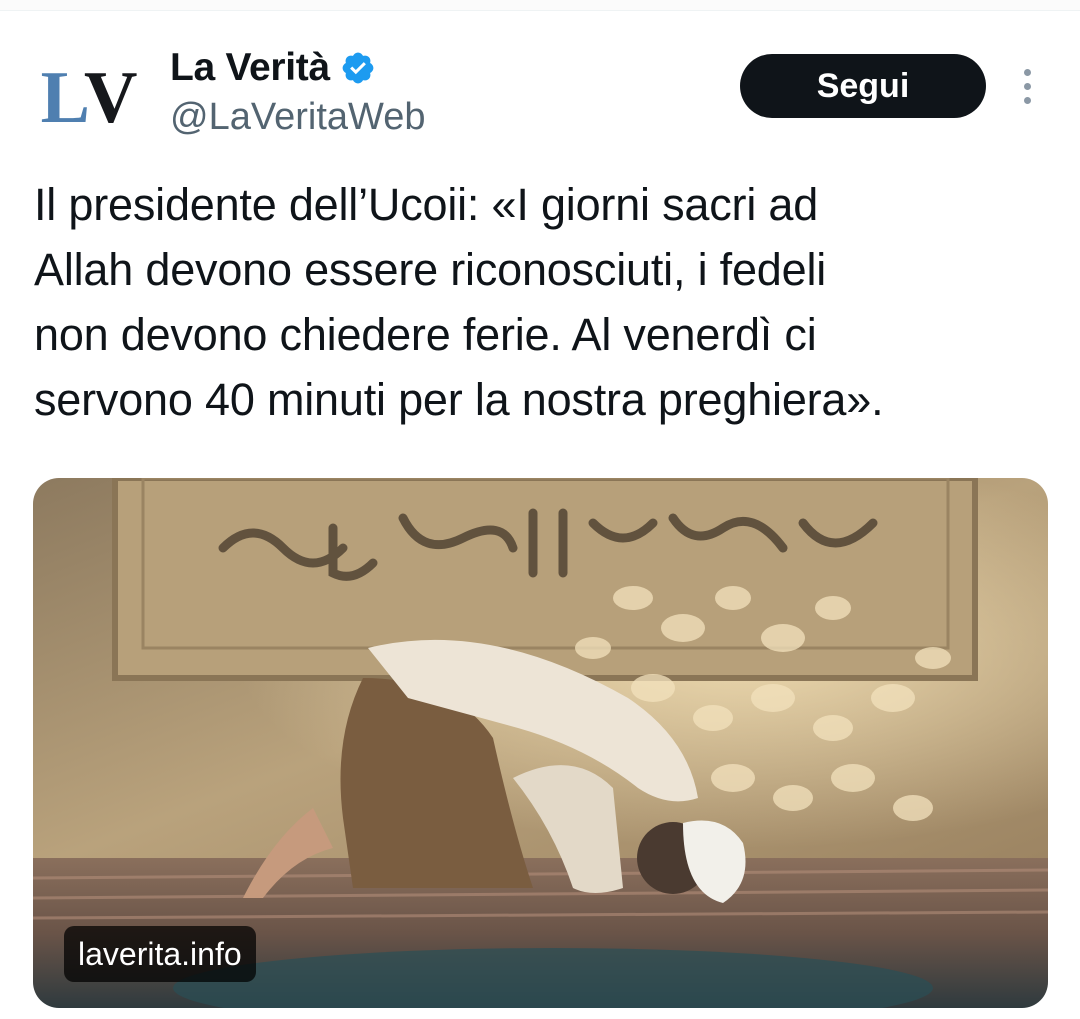 The height and width of the screenshot is (1019, 1080). Describe the element at coordinates (160, 954) in the screenshot. I see `link-domain-label: laverita.info` at that location.